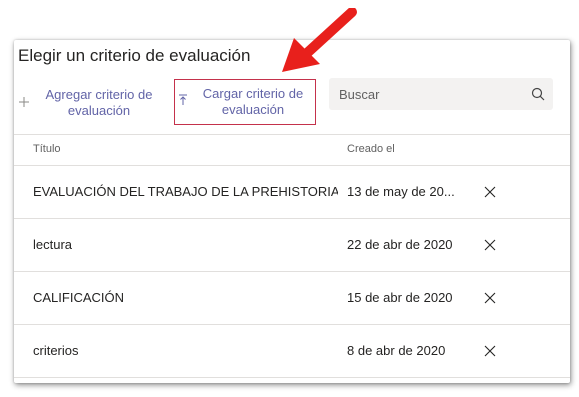 This screenshot has width=579, height=397. I want to click on table-row: lectura 22 de abr de 2020, so click(292, 245).